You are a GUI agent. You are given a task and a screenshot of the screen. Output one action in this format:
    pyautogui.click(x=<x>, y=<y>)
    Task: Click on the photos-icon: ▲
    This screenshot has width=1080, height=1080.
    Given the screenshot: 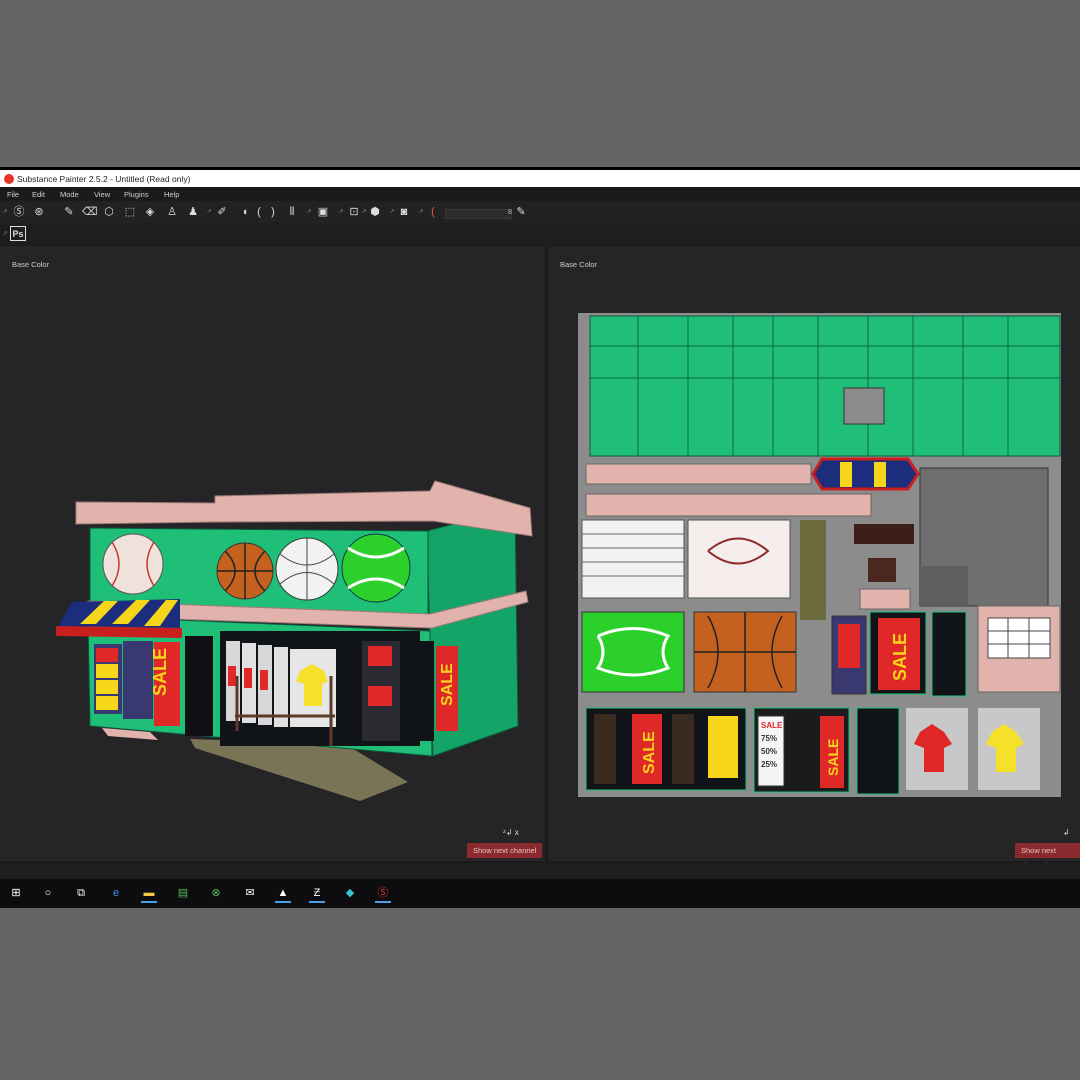 What is the action you would take?
    pyautogui.click(x=283, y=894)
    